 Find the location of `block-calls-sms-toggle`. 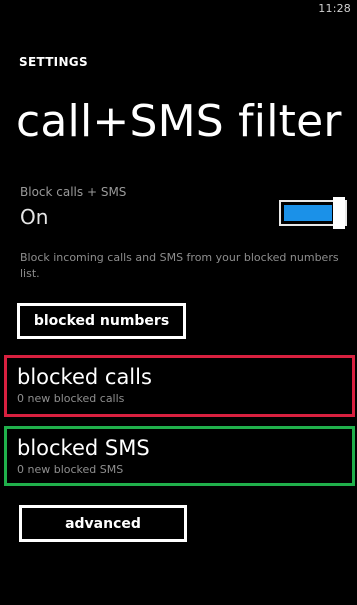

block-calls-sms-toggle is located at coordinates (313, 213).